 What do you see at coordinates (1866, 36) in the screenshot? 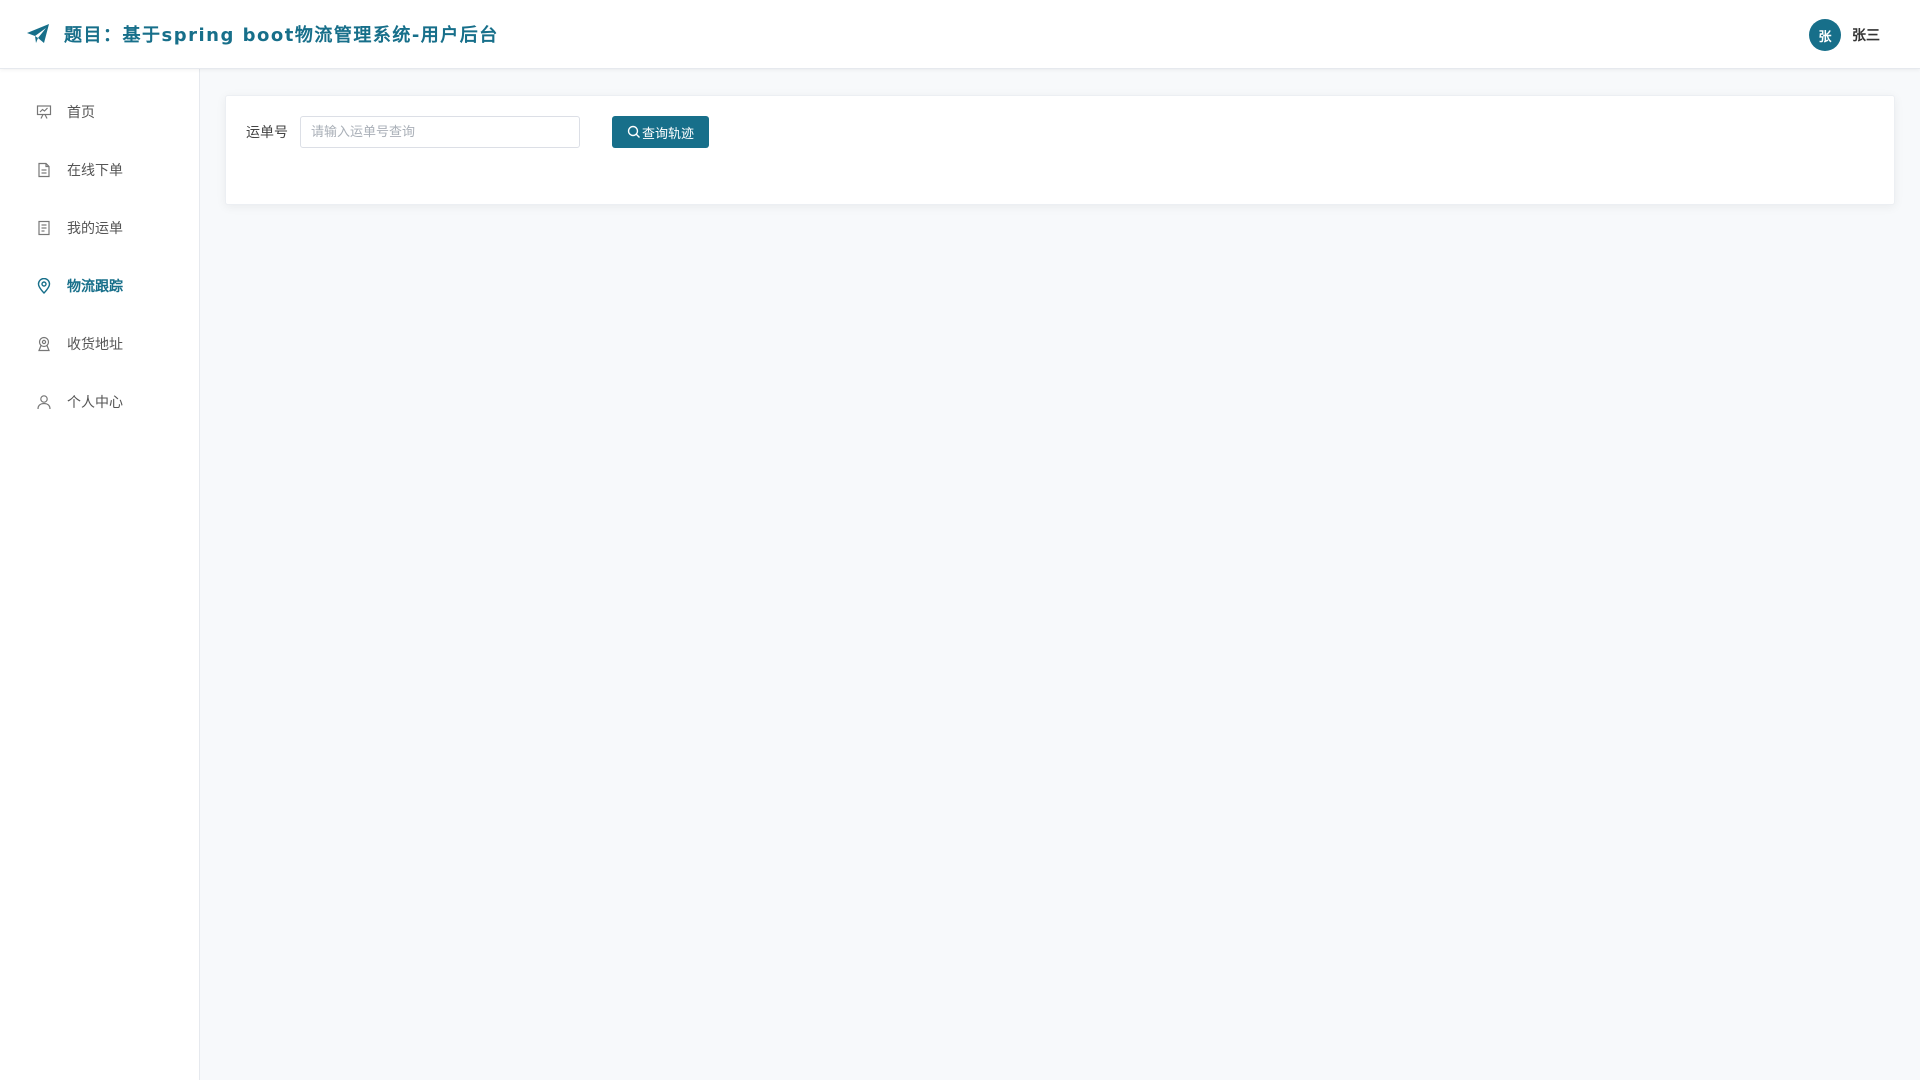
I see `user-name: 张三` at bounding box center [1866, 36].